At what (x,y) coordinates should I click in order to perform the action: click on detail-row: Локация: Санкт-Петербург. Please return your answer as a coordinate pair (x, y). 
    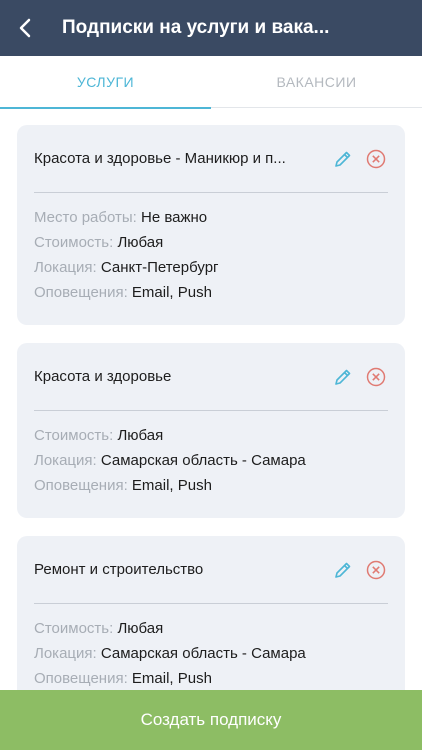
    Looking at the image, I should click on (126, 267).